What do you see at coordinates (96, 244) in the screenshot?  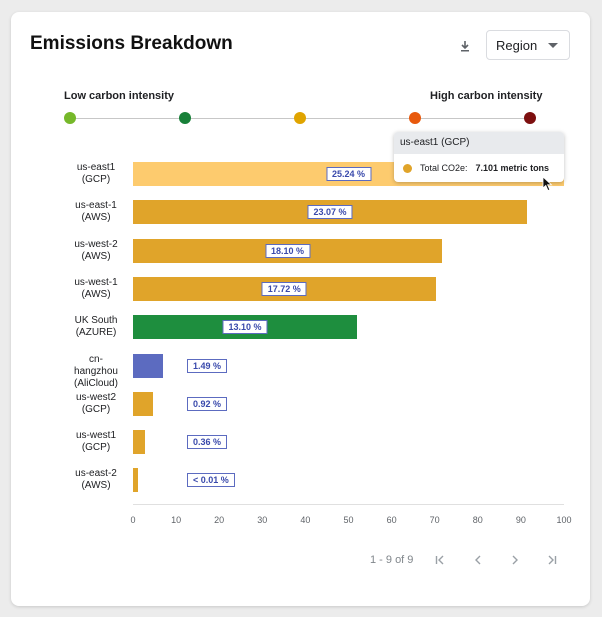 I see `category-region: us-west-2` at bounding box center [96, 244].